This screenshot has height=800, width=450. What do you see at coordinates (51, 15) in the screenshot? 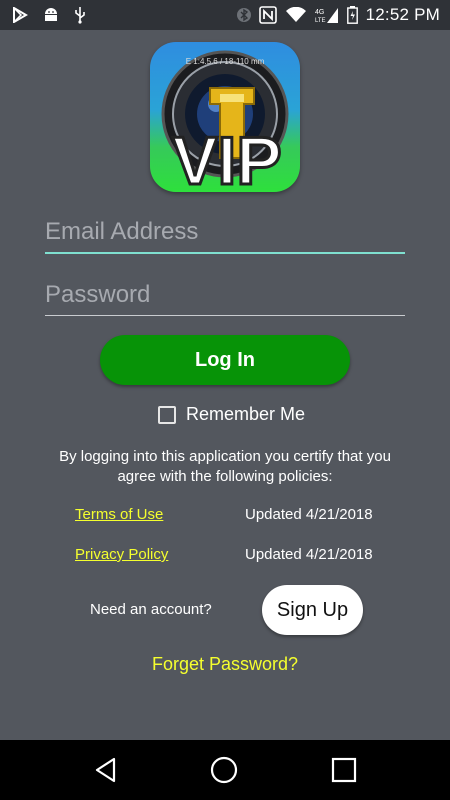
I see `android-icon` at bounding box center [51, 15].